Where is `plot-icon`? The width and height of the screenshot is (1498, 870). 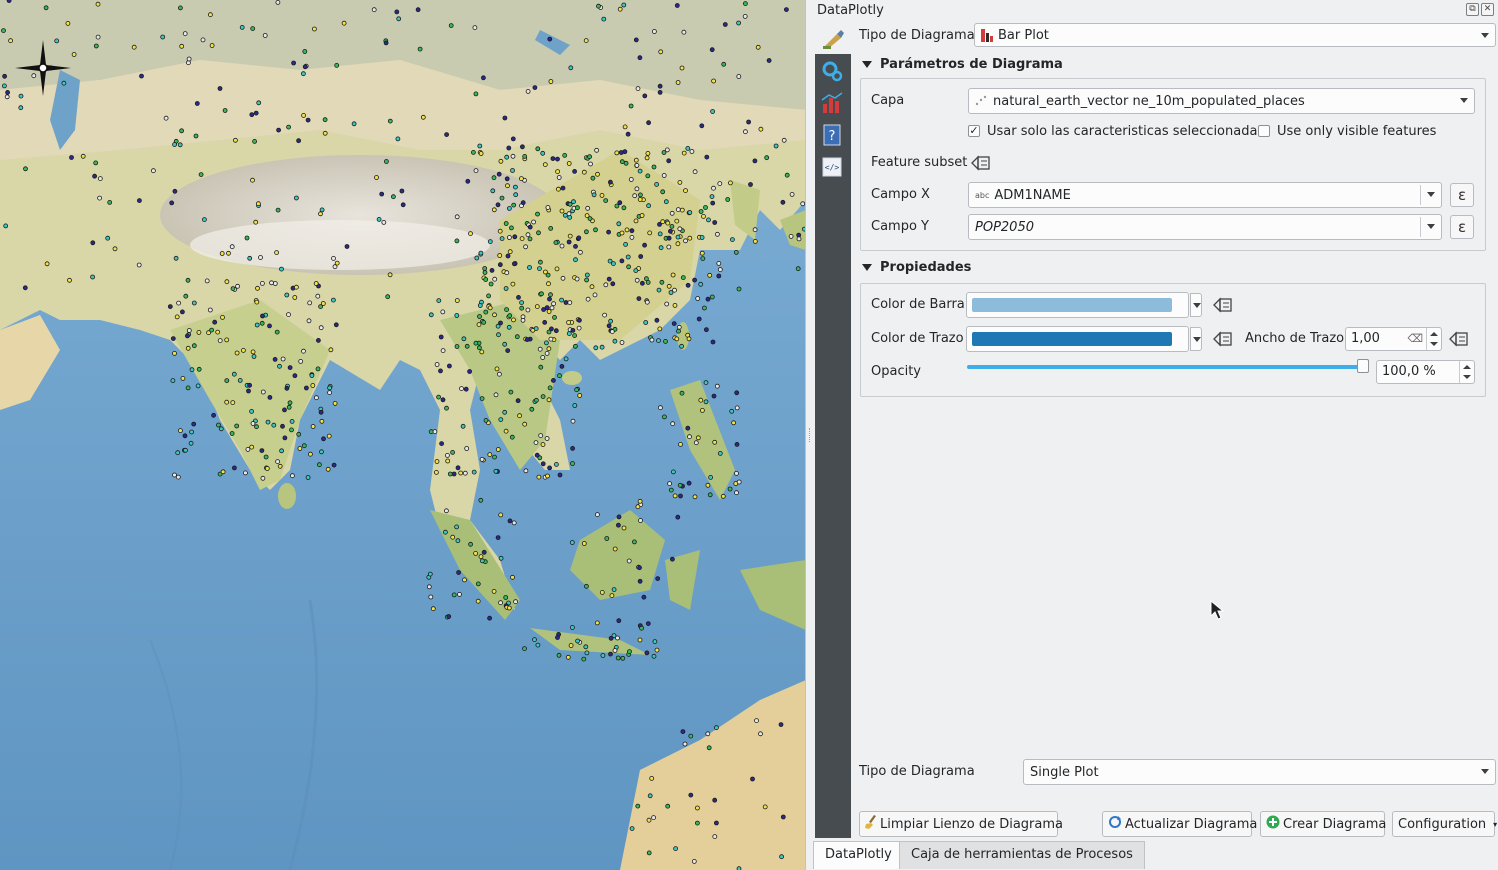
plot-icon is located at coordinates (832, 103).